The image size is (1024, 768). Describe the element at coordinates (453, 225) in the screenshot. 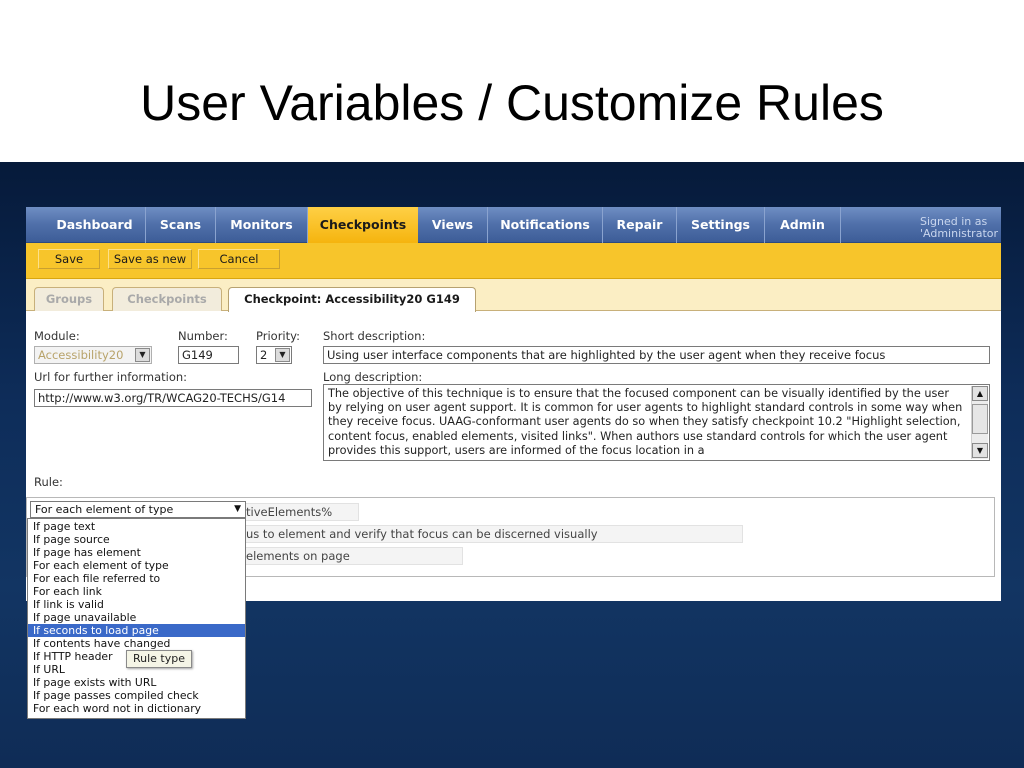

I see `nav-tab-views: Views` at that location.